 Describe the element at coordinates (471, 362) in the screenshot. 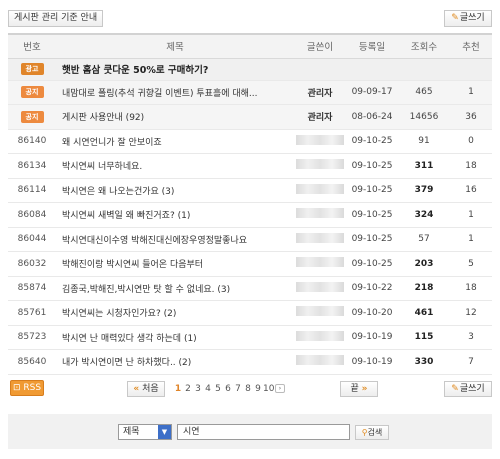

I see `post-recommend: 7` at that location.